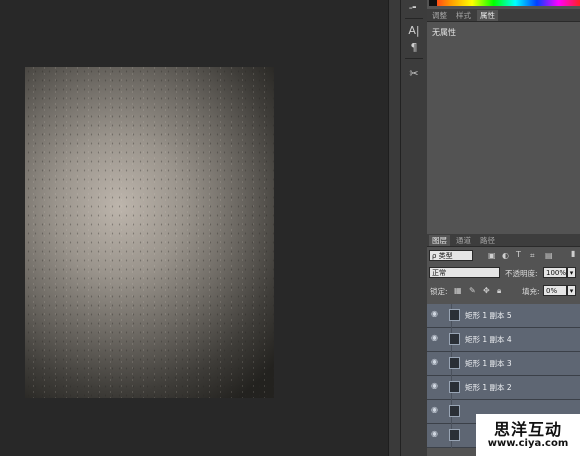 This screenshot has height=456, width=580. I want to click on filter-toggle-icon: ▮, so click(573, 253).